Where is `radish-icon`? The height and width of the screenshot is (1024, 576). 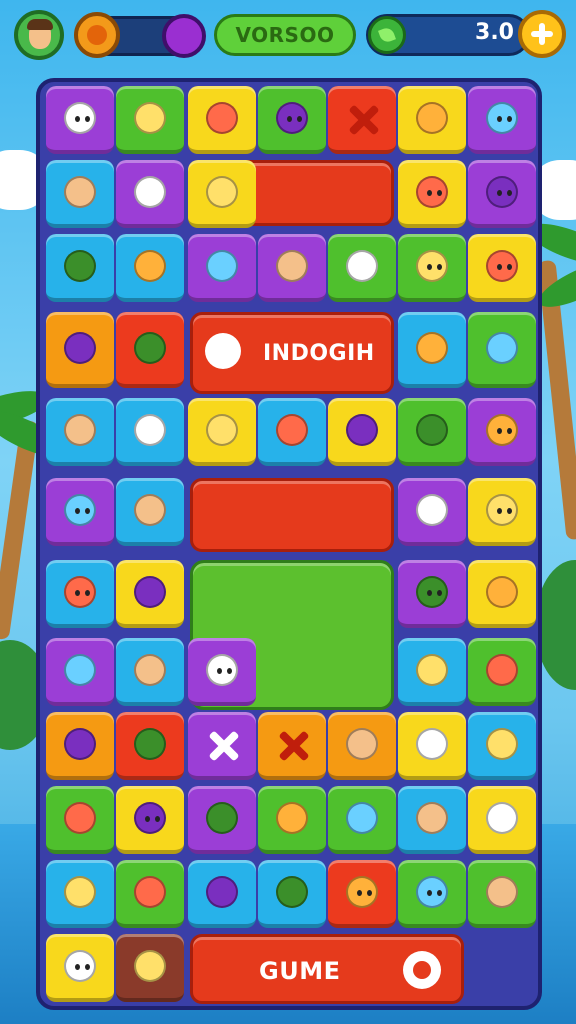
radish-icon is located at coordinates (150, 118).